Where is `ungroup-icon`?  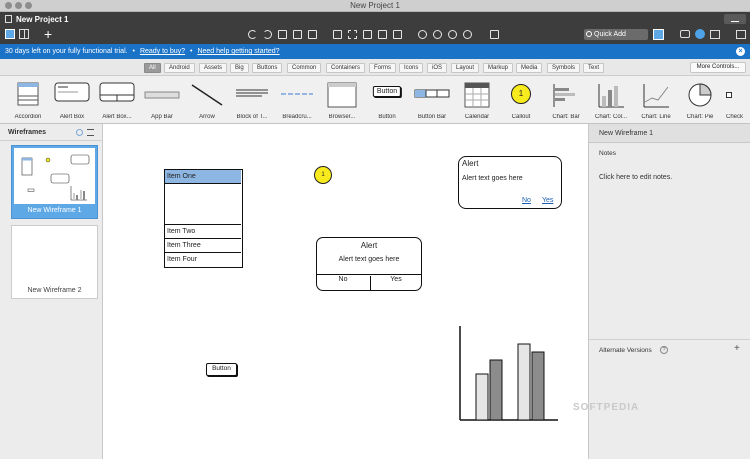
ungroup-icon is located at coordinates (352, 34).